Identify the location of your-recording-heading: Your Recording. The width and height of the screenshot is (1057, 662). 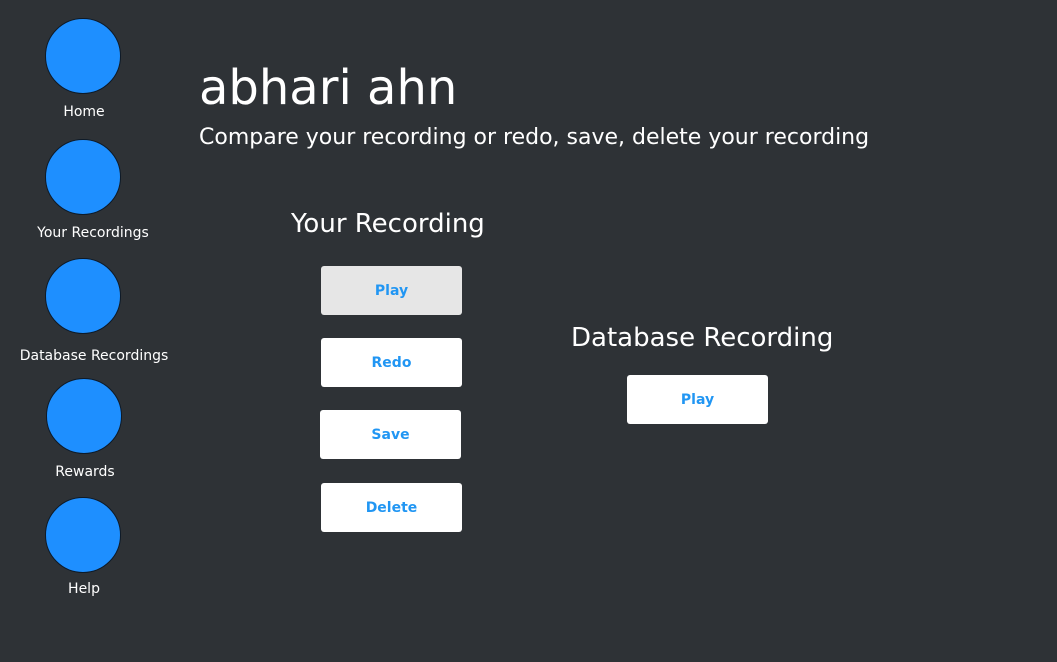
(388, 224).